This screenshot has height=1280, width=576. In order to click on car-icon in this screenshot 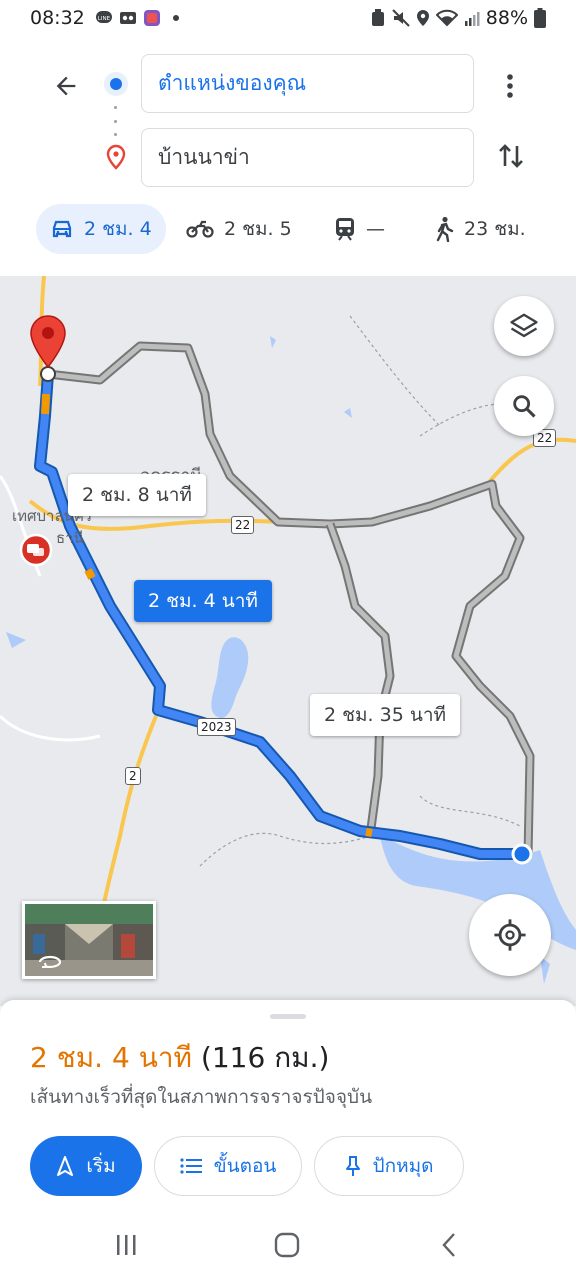, I will do `click(62, 229)`.